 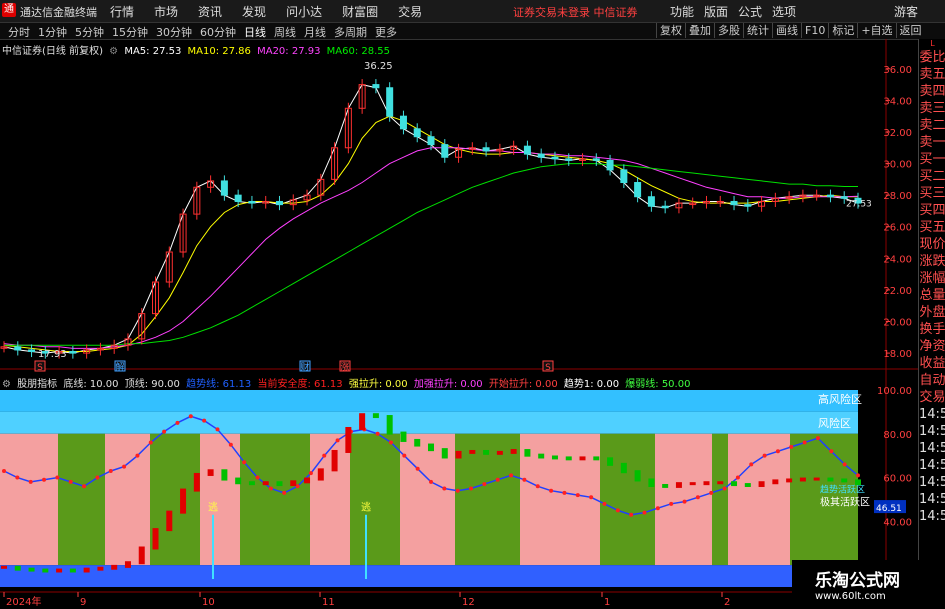 I want to click on draw-line-button: 画线, so click(x=786, y=30).